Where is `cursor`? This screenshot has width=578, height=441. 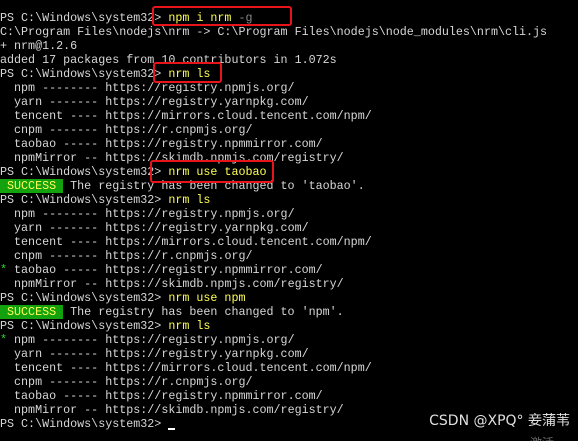 cursor is located at coordinates (172, 429).